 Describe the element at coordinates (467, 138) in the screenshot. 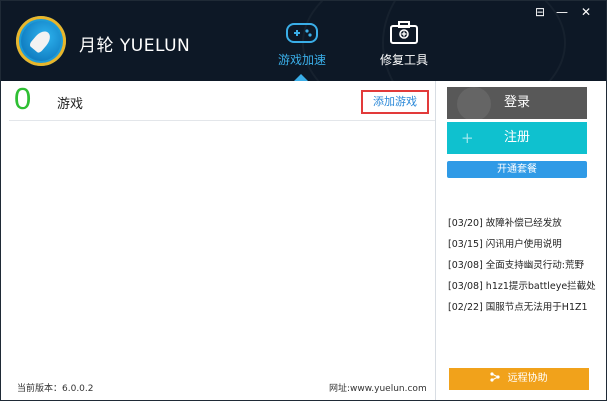

I see `plus-icon: +` at that location.